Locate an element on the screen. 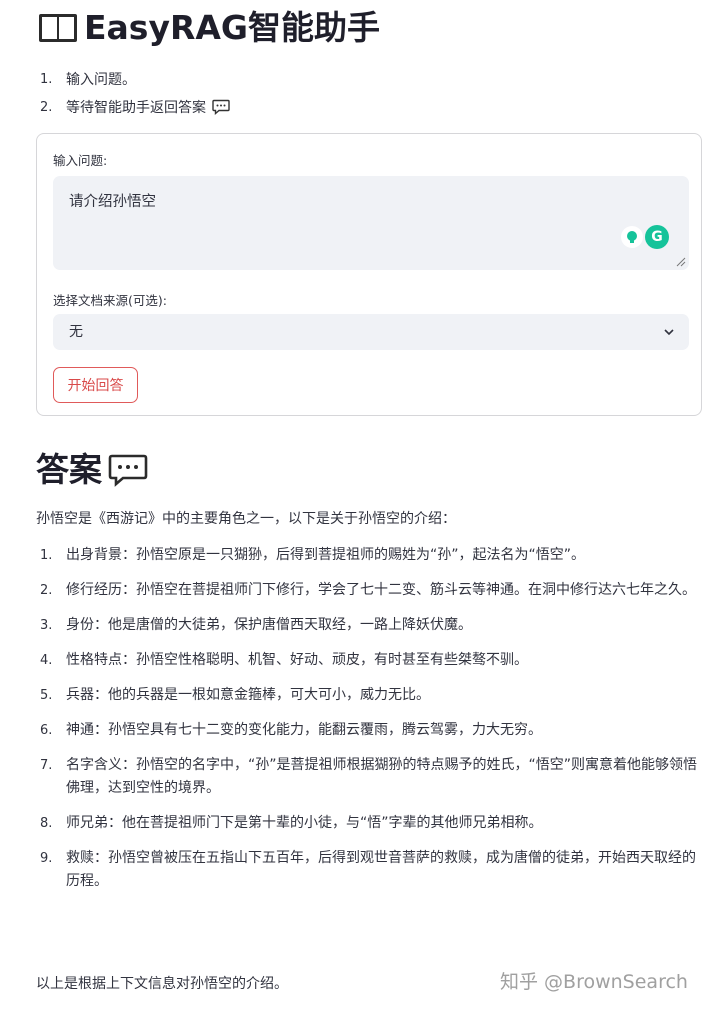  list-item: 6. 神通：孙悟空具有七十二变的变化能力，能翻云覆雨，腾云驾雾，力大无穷。 is located at coordinates (373, 730).